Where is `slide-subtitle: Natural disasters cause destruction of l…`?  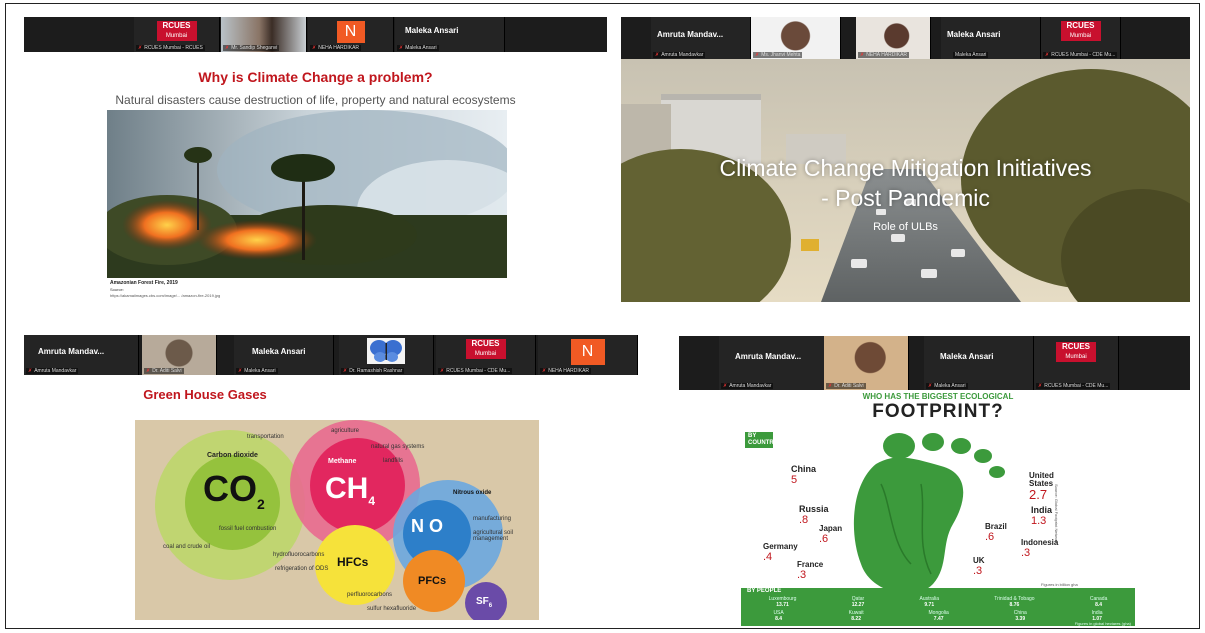 slide-subtitle: Natural disasters cause destruction of l… is located at coordinates (315, 100).